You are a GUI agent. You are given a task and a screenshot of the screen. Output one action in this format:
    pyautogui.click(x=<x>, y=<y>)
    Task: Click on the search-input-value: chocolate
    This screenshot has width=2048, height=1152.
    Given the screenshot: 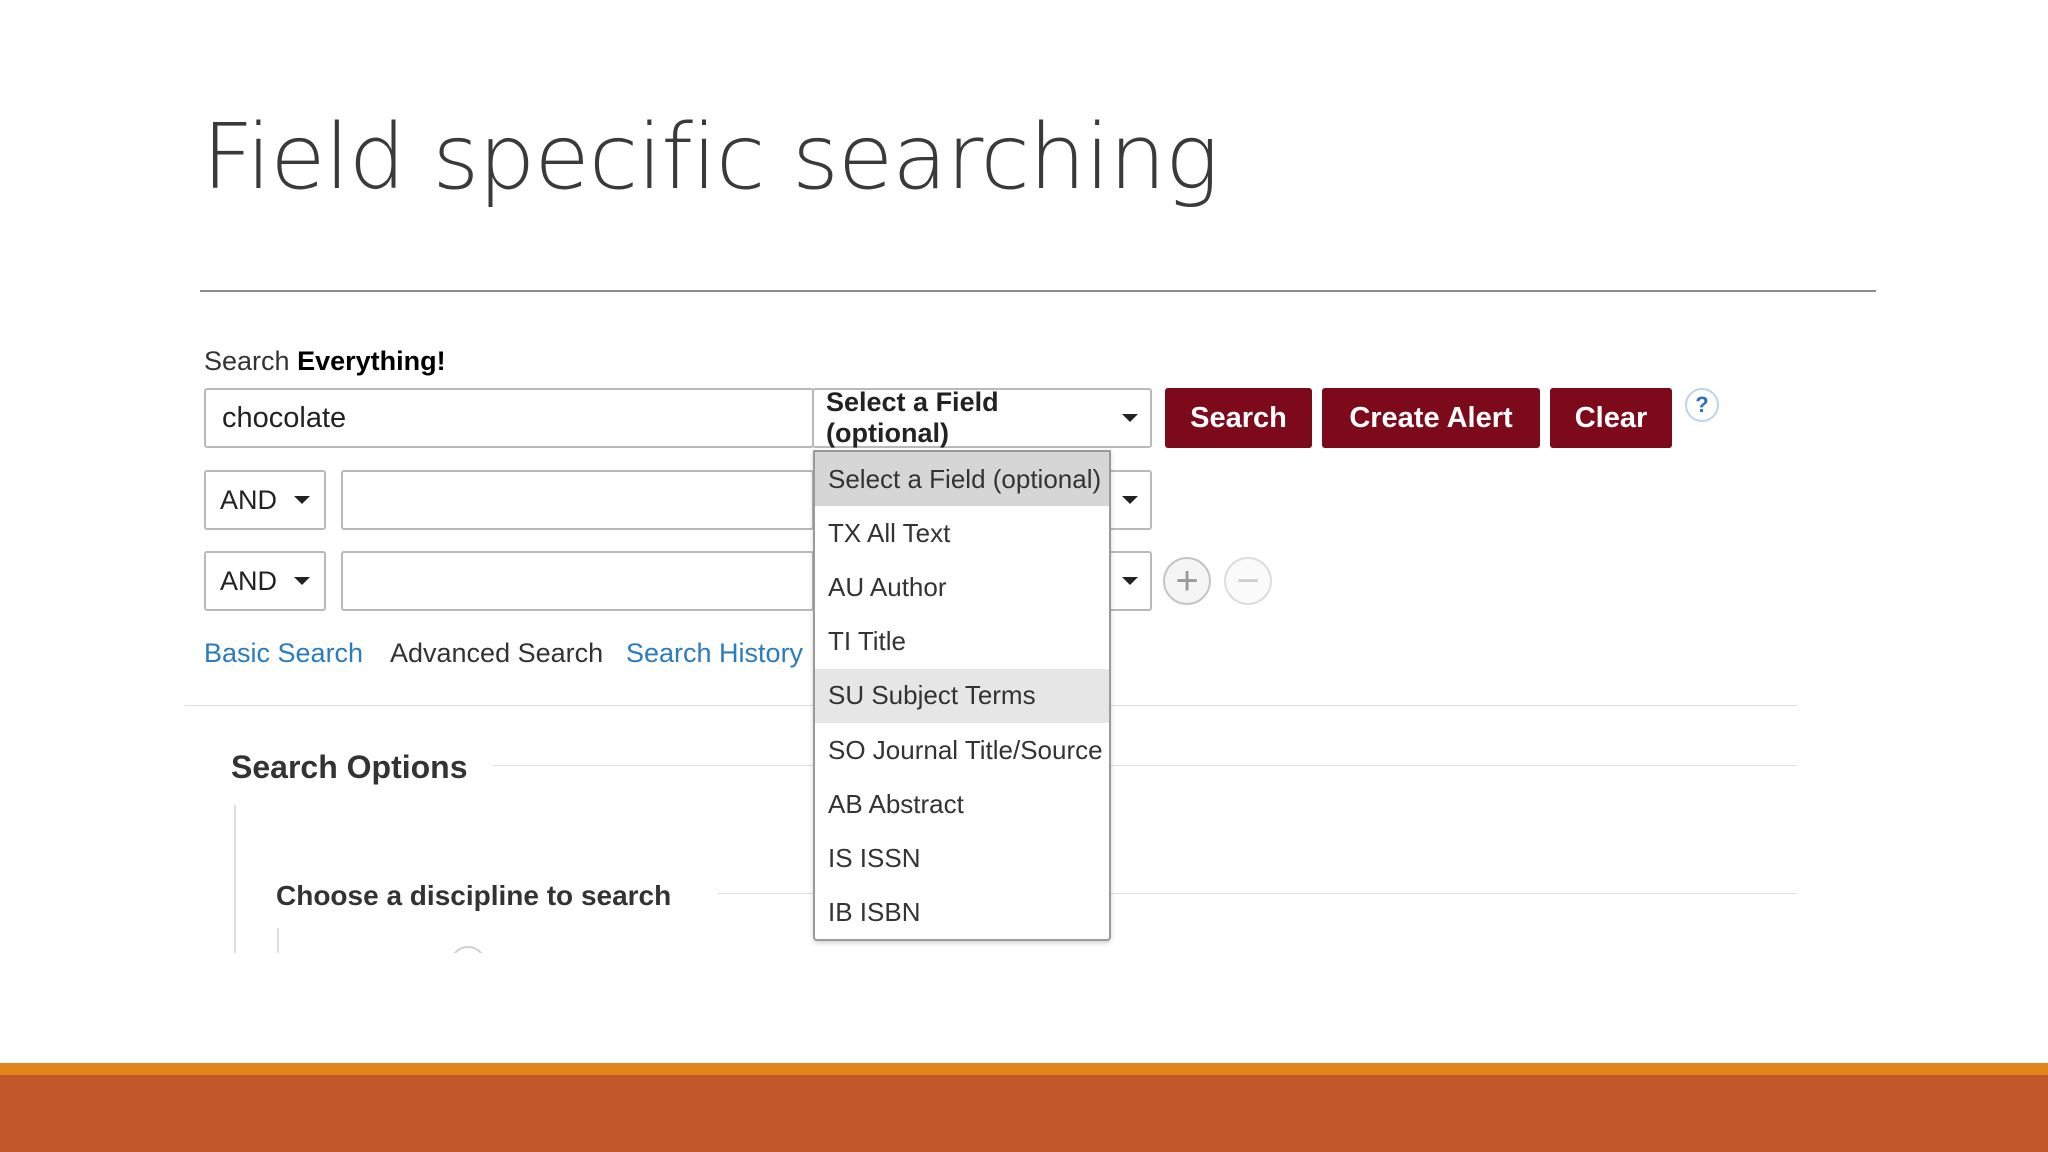 What is the action you would take?
    pyautogui.click(x=284, y=417)
    